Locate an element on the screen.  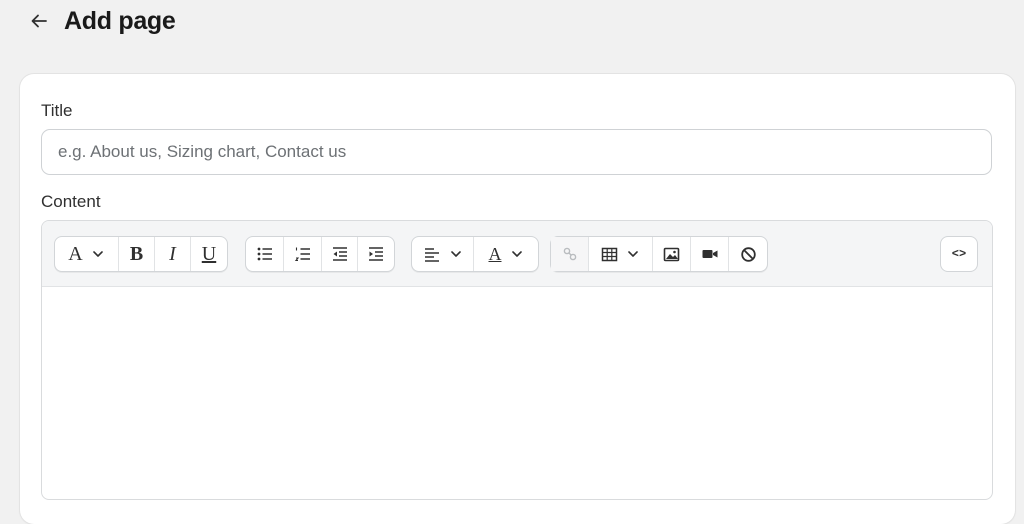
text-style-dropdown: A is located at coordinates (87, 254).